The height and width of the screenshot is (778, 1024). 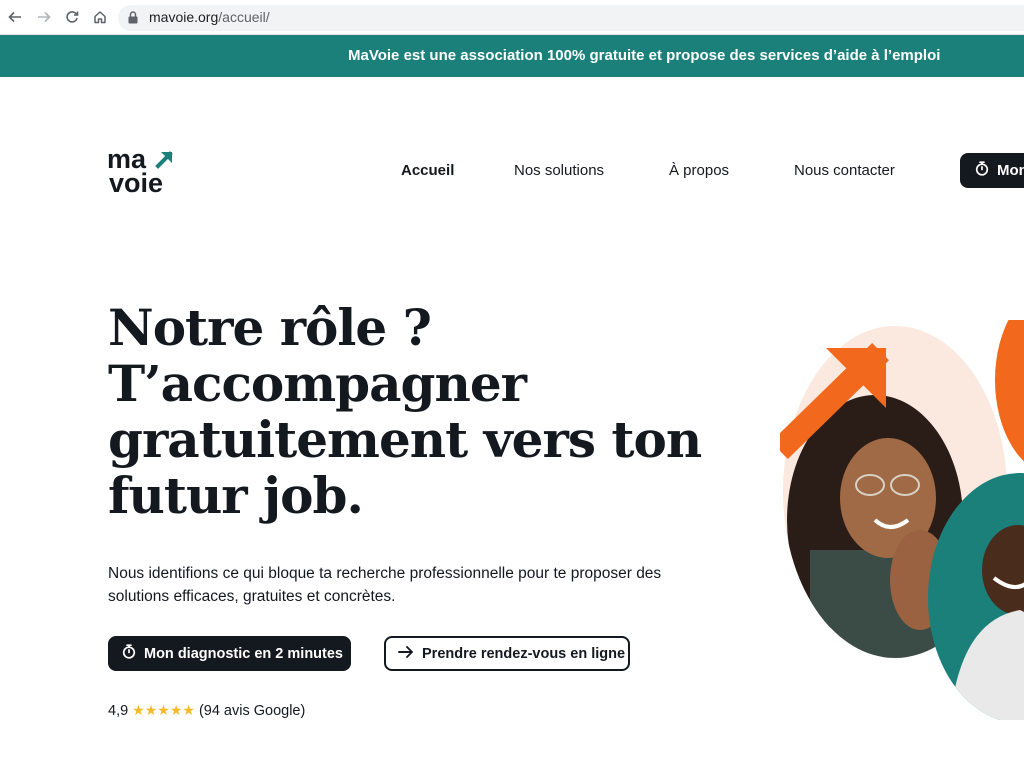 I want to click on diagnostic-button-label: Mon diagnostic en 2 minutes, so click(x=243, y=653).